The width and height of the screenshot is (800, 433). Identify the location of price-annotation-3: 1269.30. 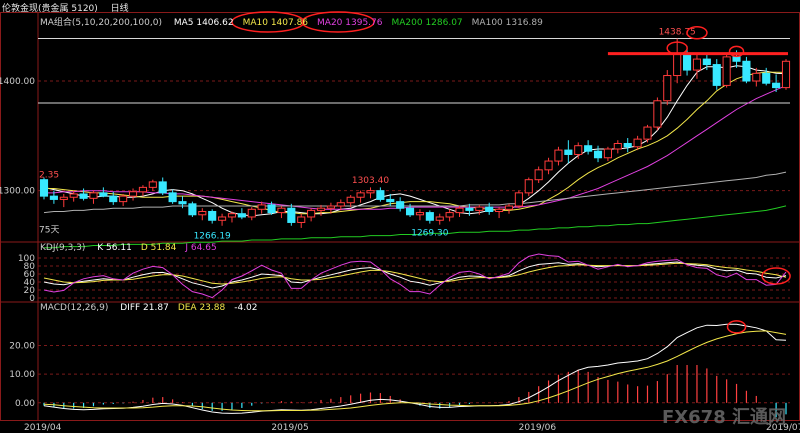
(429, 233).